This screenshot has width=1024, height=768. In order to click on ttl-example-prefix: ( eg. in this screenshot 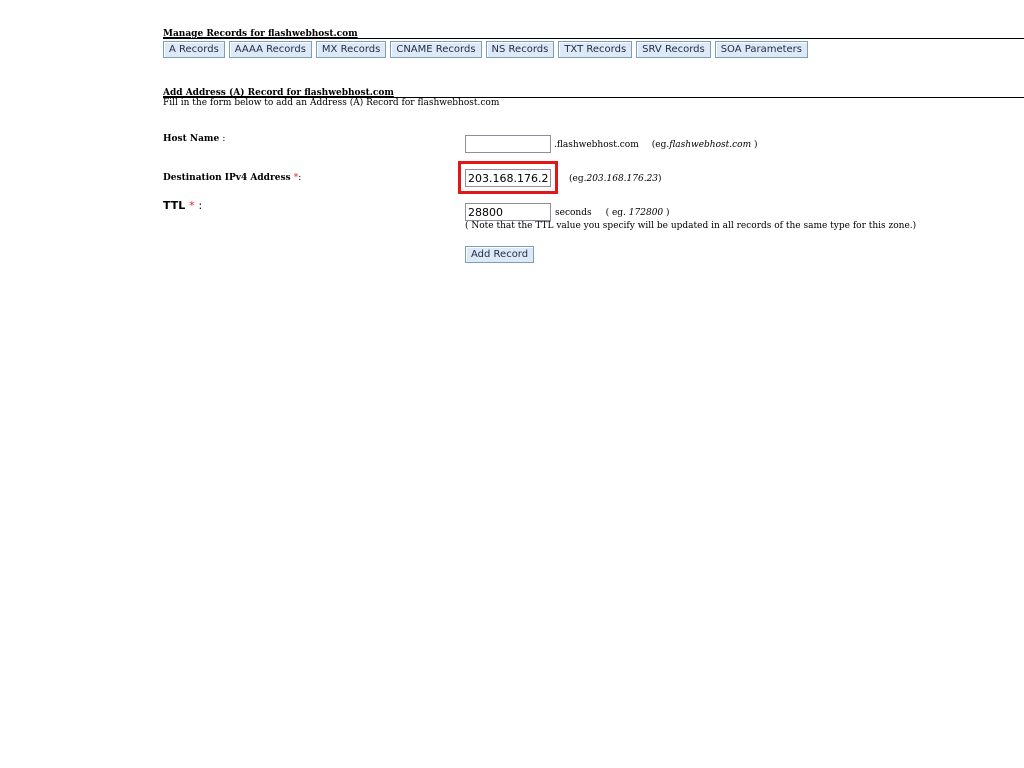, I will do `click(615, 213)`.